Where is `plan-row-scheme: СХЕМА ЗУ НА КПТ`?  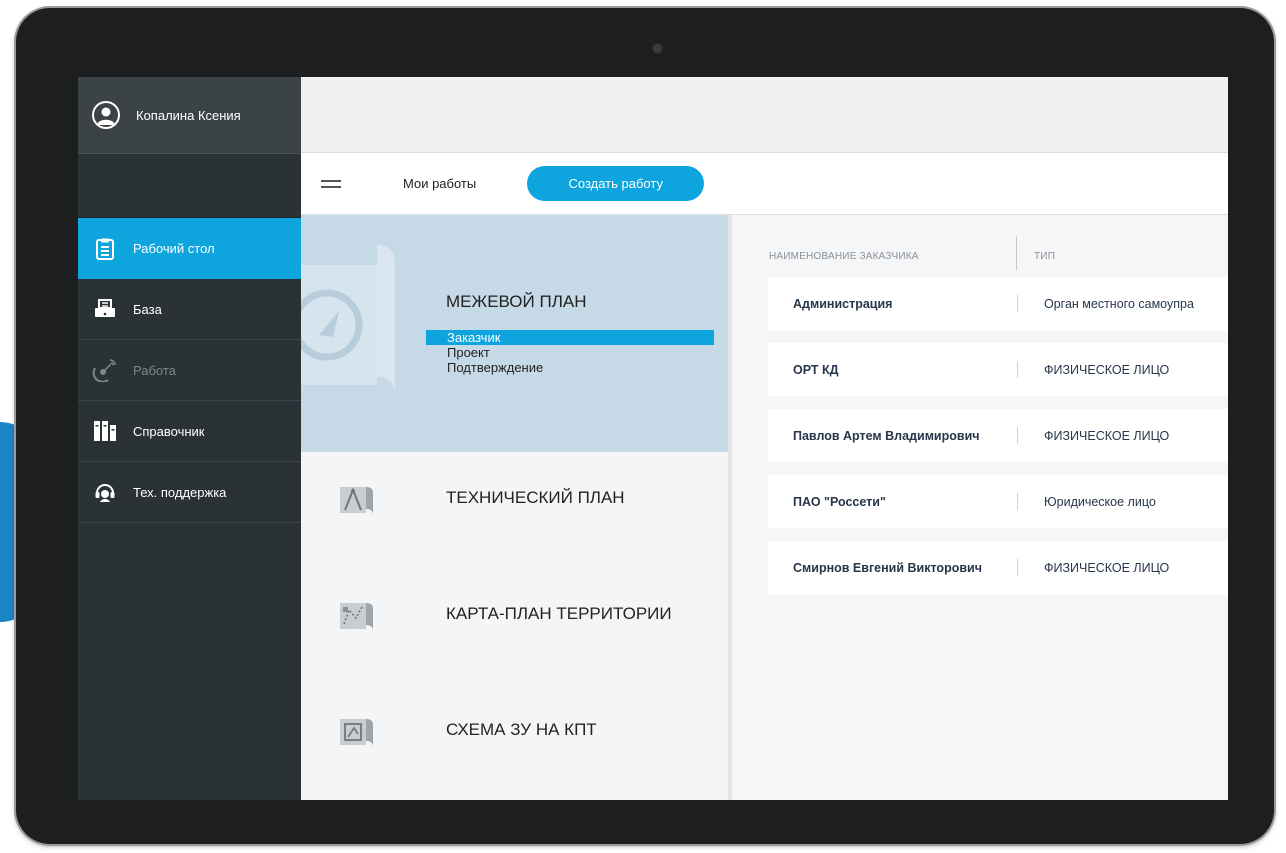
plan-row-scheme: СХЕМА ЗУ НА КПТ is located at coordinates (514, 742).